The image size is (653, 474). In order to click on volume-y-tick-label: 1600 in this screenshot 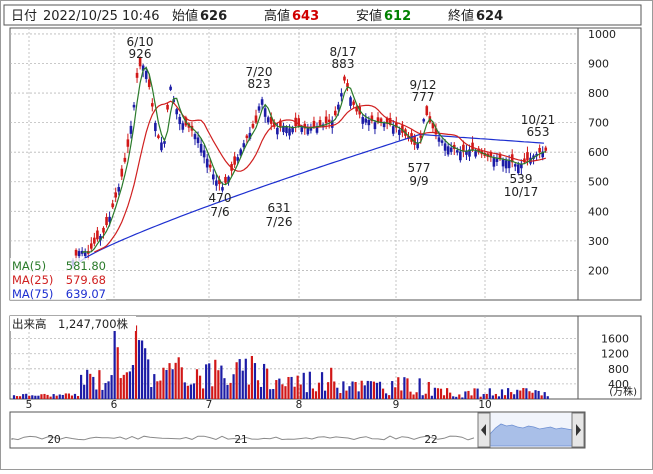, I will do `click(615, 339)`.